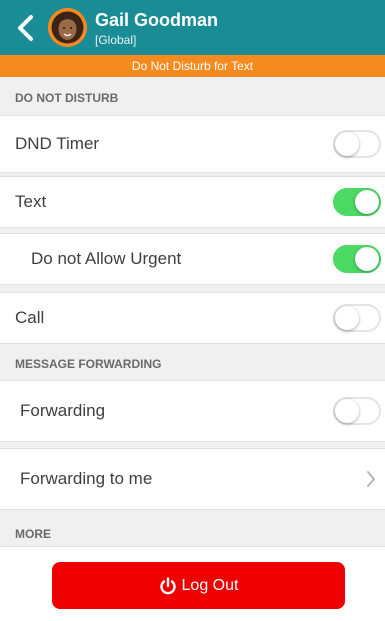 The height and width of the screenshot is (621, 385). I want to click on row-forwarding: Forwarding, so click(192, 411).